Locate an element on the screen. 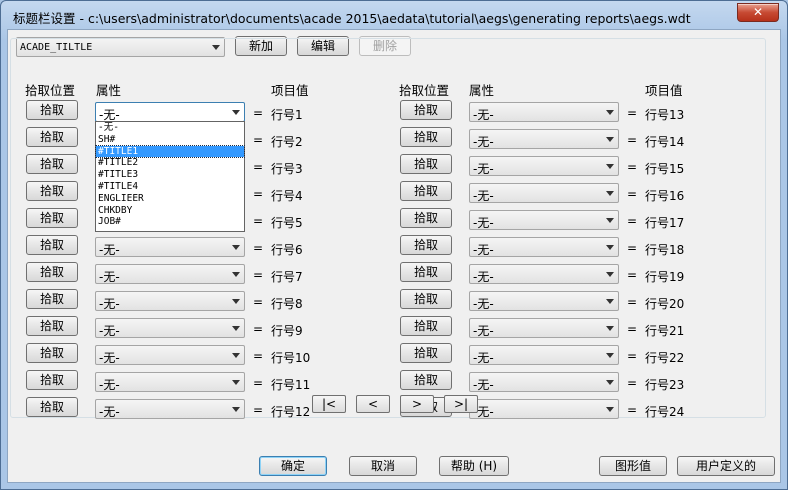  row-value-label: 行号21 is located at coordinates (665, 331).